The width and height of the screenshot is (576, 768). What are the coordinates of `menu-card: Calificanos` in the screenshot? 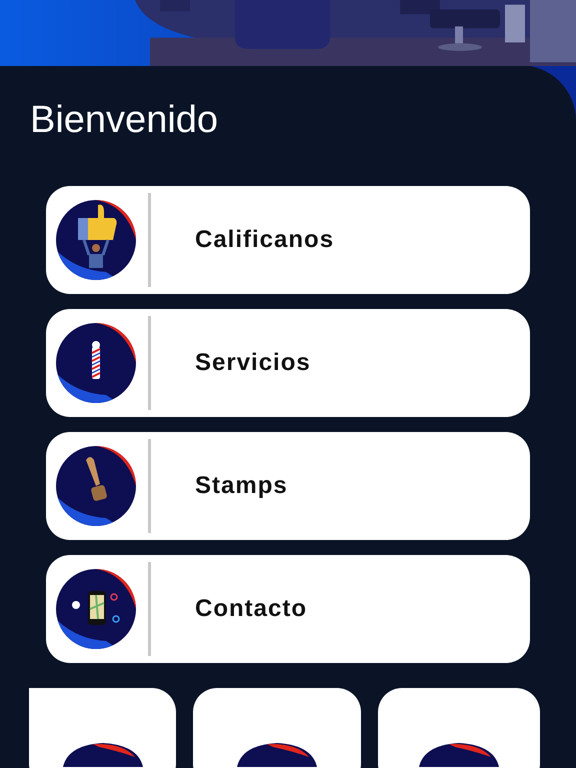 It's located at (288, 240).